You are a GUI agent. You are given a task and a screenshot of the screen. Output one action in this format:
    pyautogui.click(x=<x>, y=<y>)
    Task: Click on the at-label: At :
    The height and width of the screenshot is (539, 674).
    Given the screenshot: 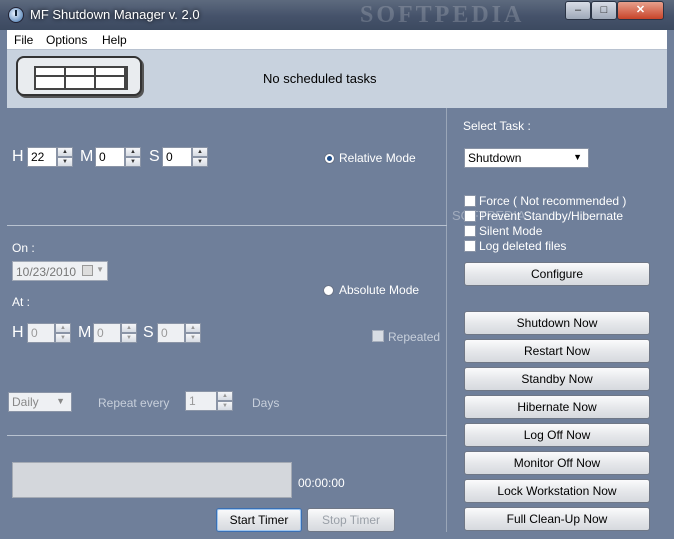 What is the action you would take?
    pyautogui.click(x=21, y=302)
    